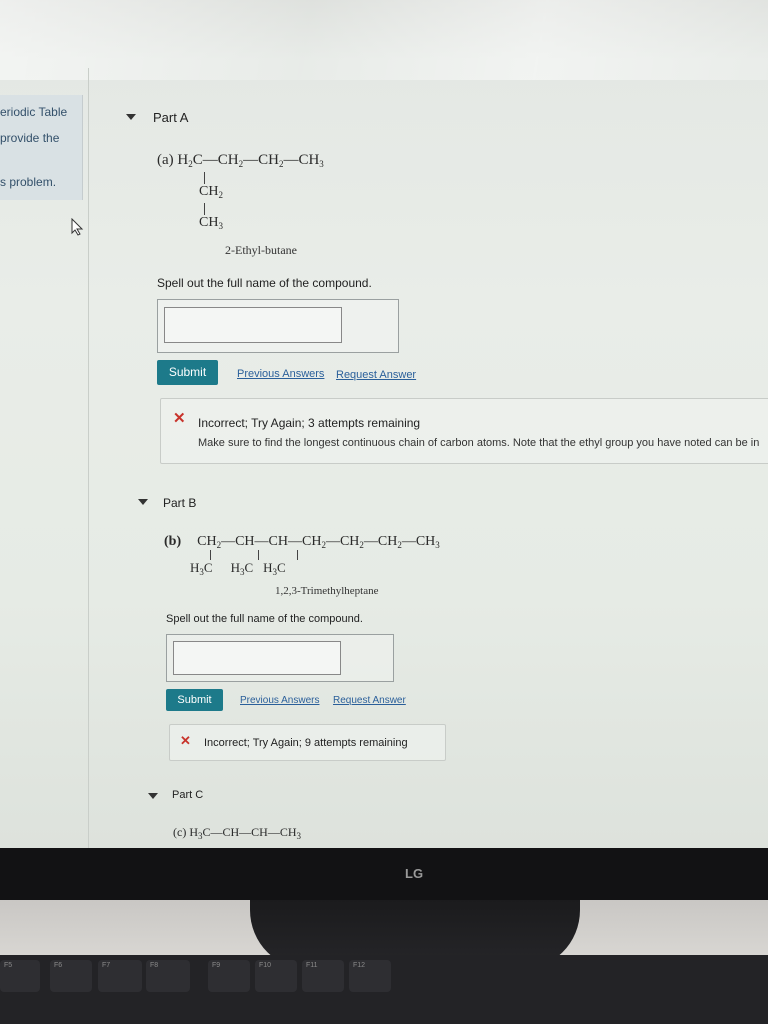 This screenshot has width=768, height=1024. I want to click on sidebar-line-1: eriodic Table, so click(33, 112).